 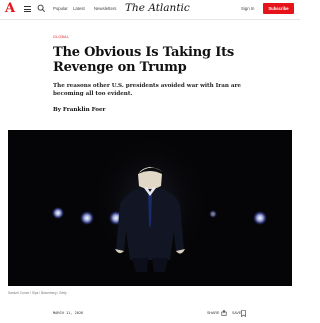 I want to click on share-icon, so click(x=224, y=313).